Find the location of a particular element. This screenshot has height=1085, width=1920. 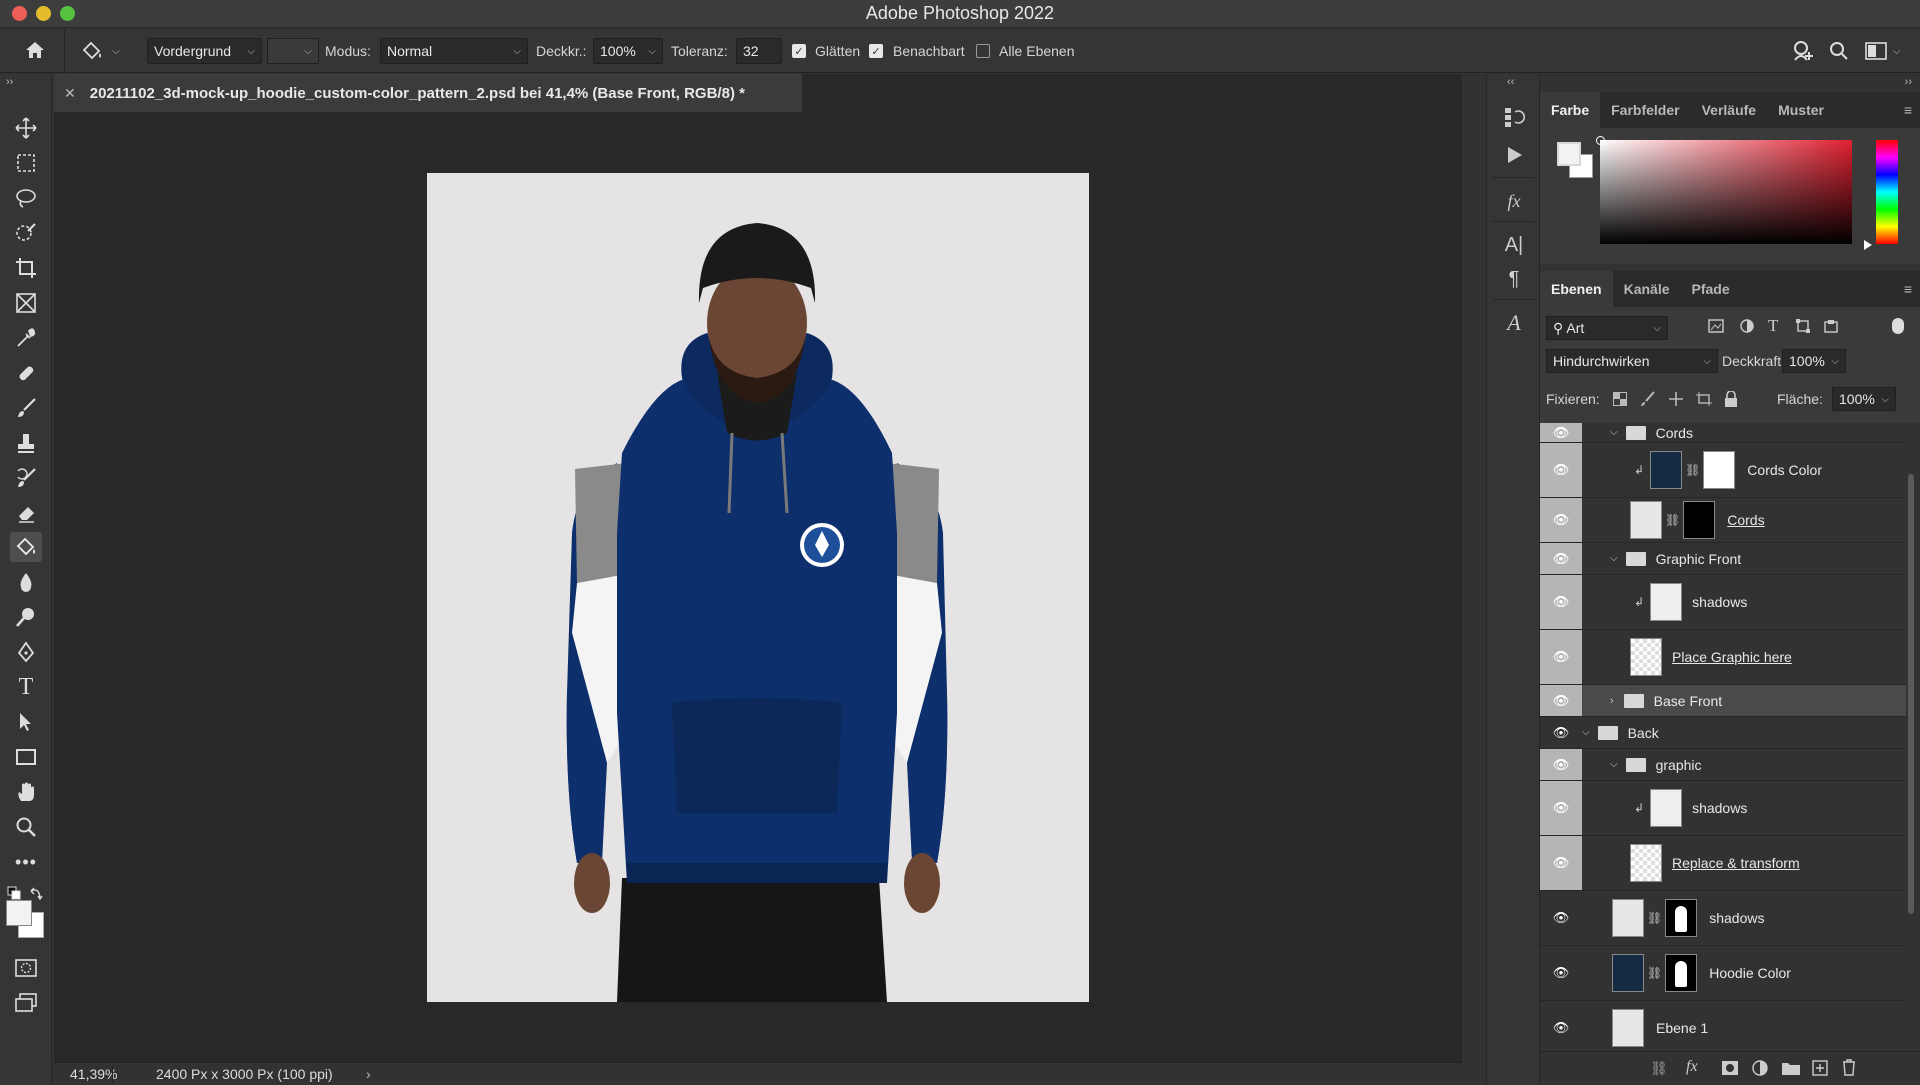

lock-position-icon is located at coordinates (1676, 400).